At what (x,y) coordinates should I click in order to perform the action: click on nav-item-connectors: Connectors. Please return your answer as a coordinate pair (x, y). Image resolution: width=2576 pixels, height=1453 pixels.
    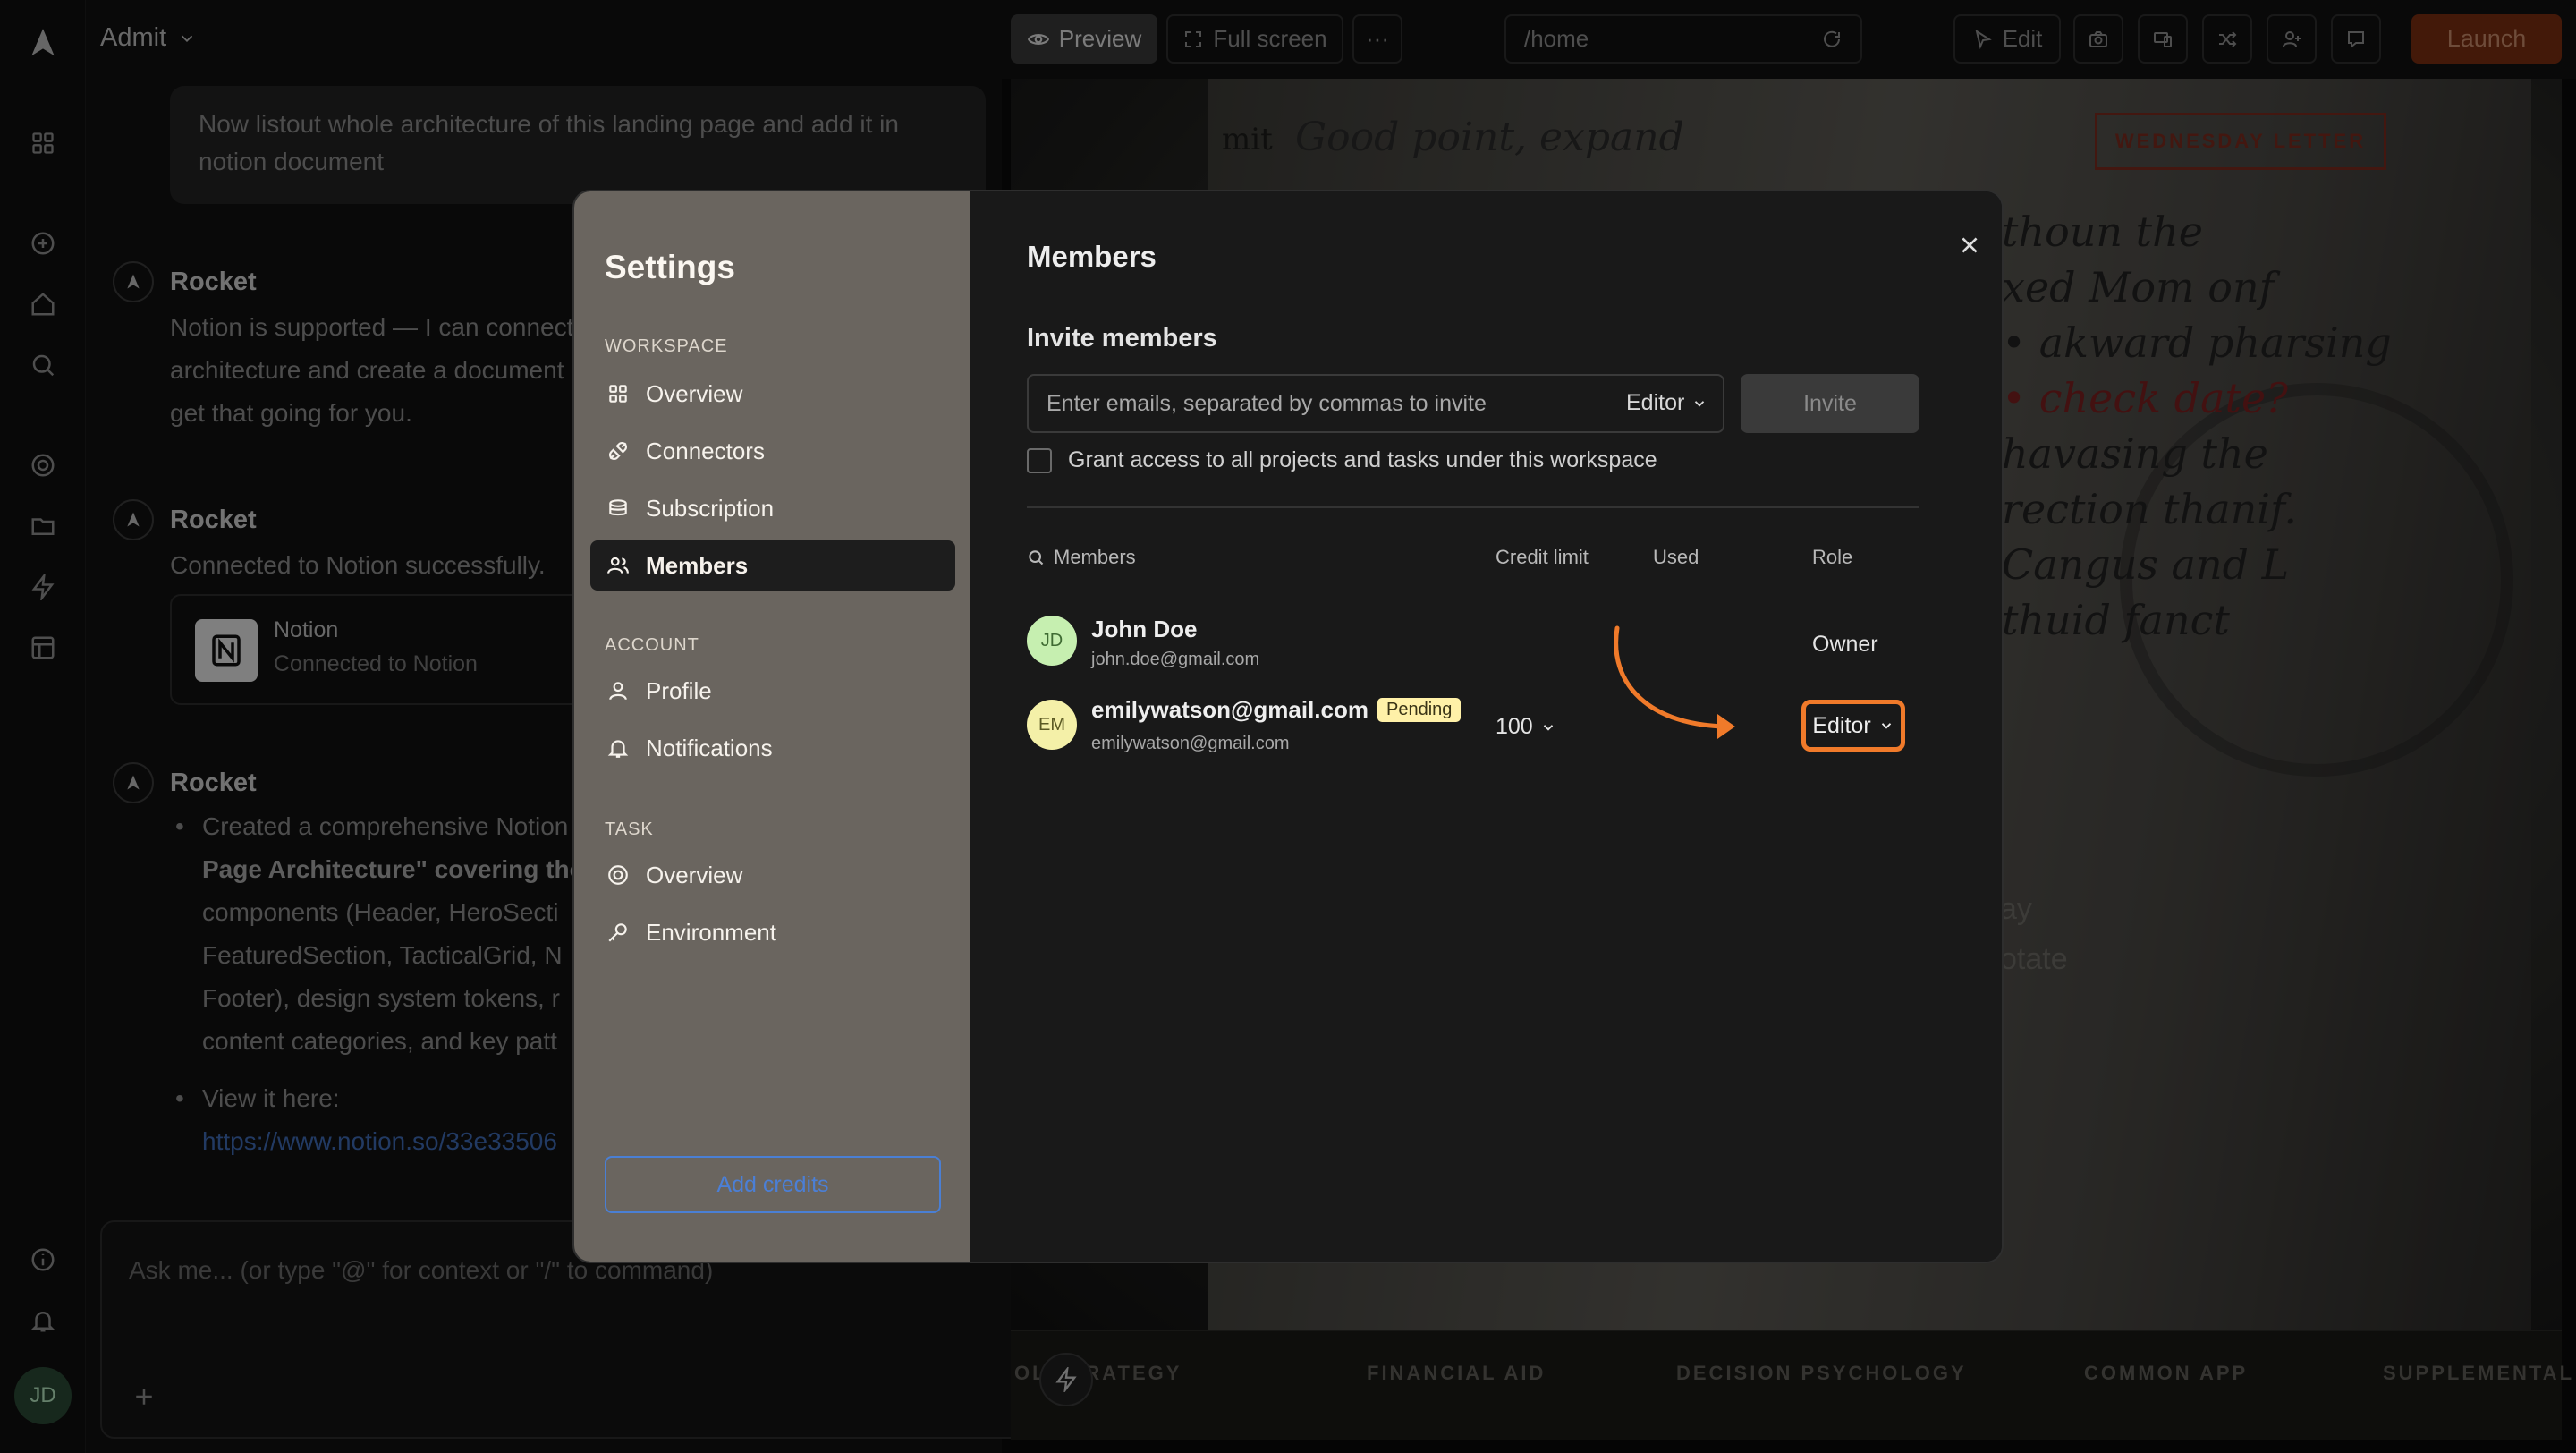
    Looking at the image, I should click on (772, 451).